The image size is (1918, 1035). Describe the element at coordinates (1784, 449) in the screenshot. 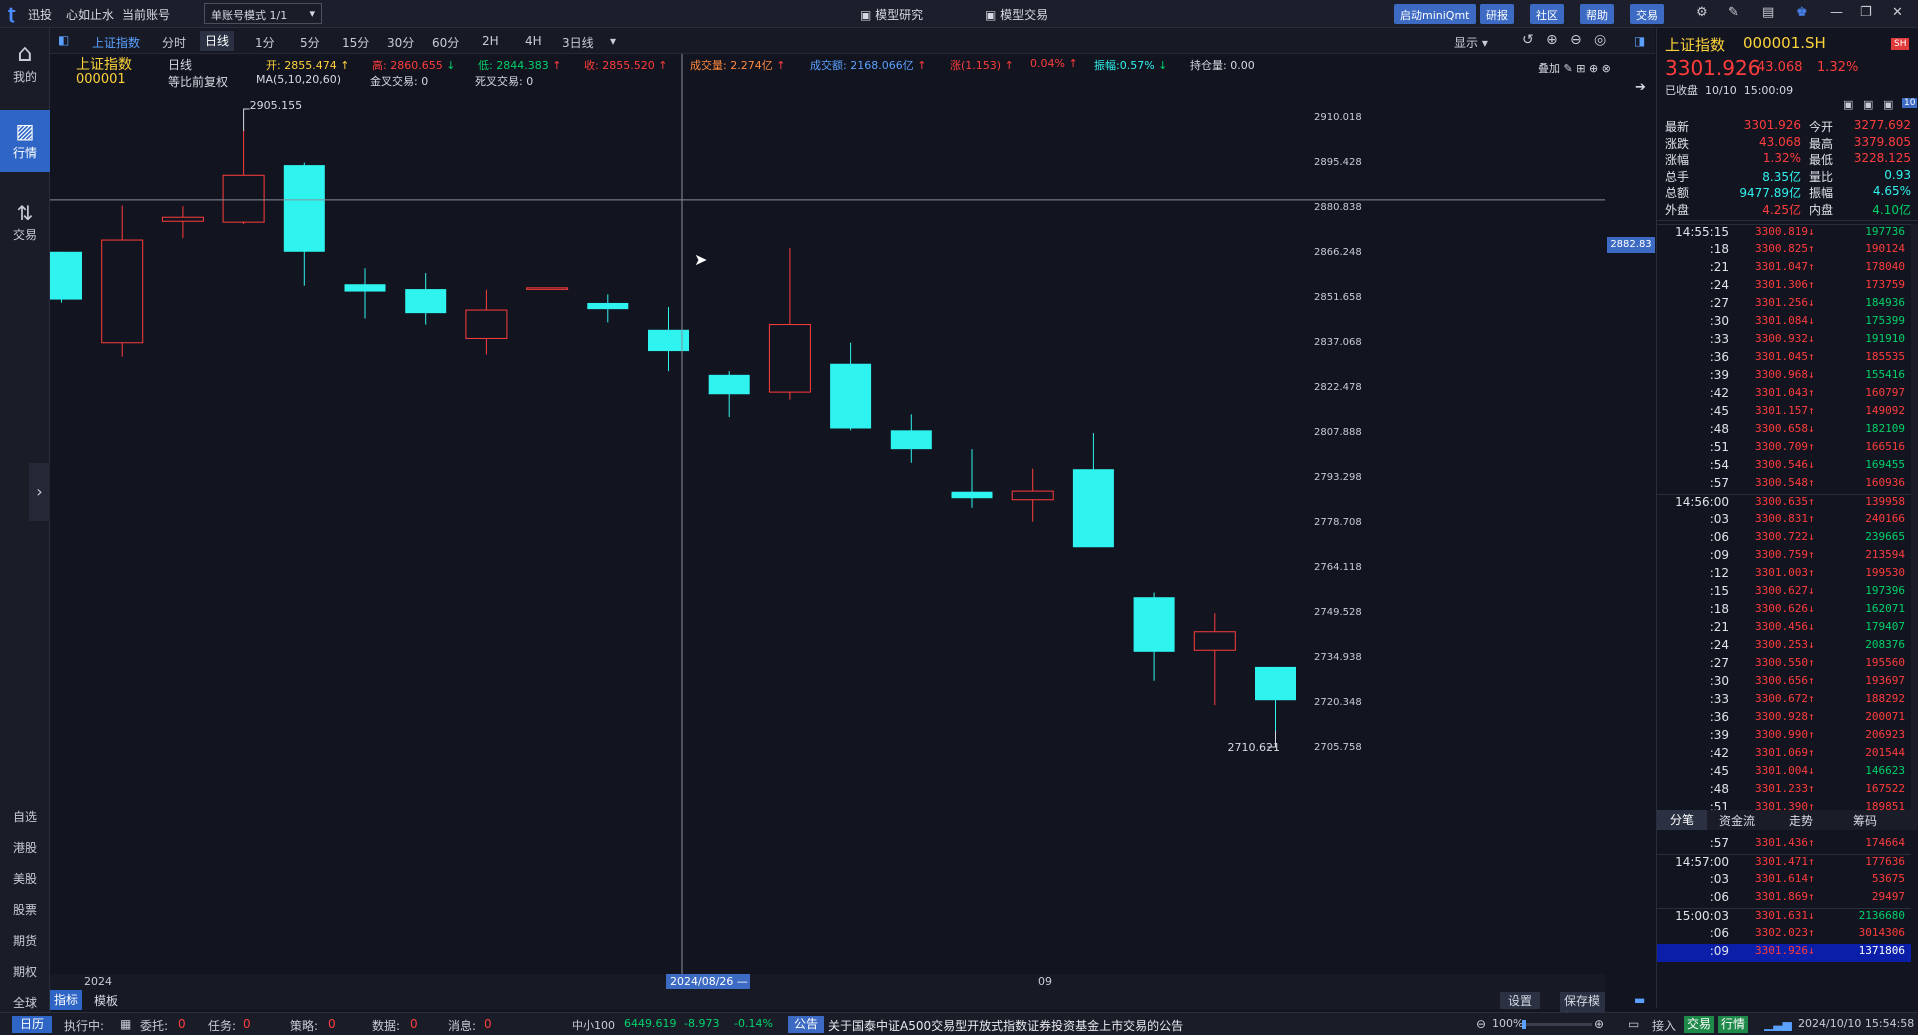

I see `tick-row: :51 3300.709↑ 166516` at that location.